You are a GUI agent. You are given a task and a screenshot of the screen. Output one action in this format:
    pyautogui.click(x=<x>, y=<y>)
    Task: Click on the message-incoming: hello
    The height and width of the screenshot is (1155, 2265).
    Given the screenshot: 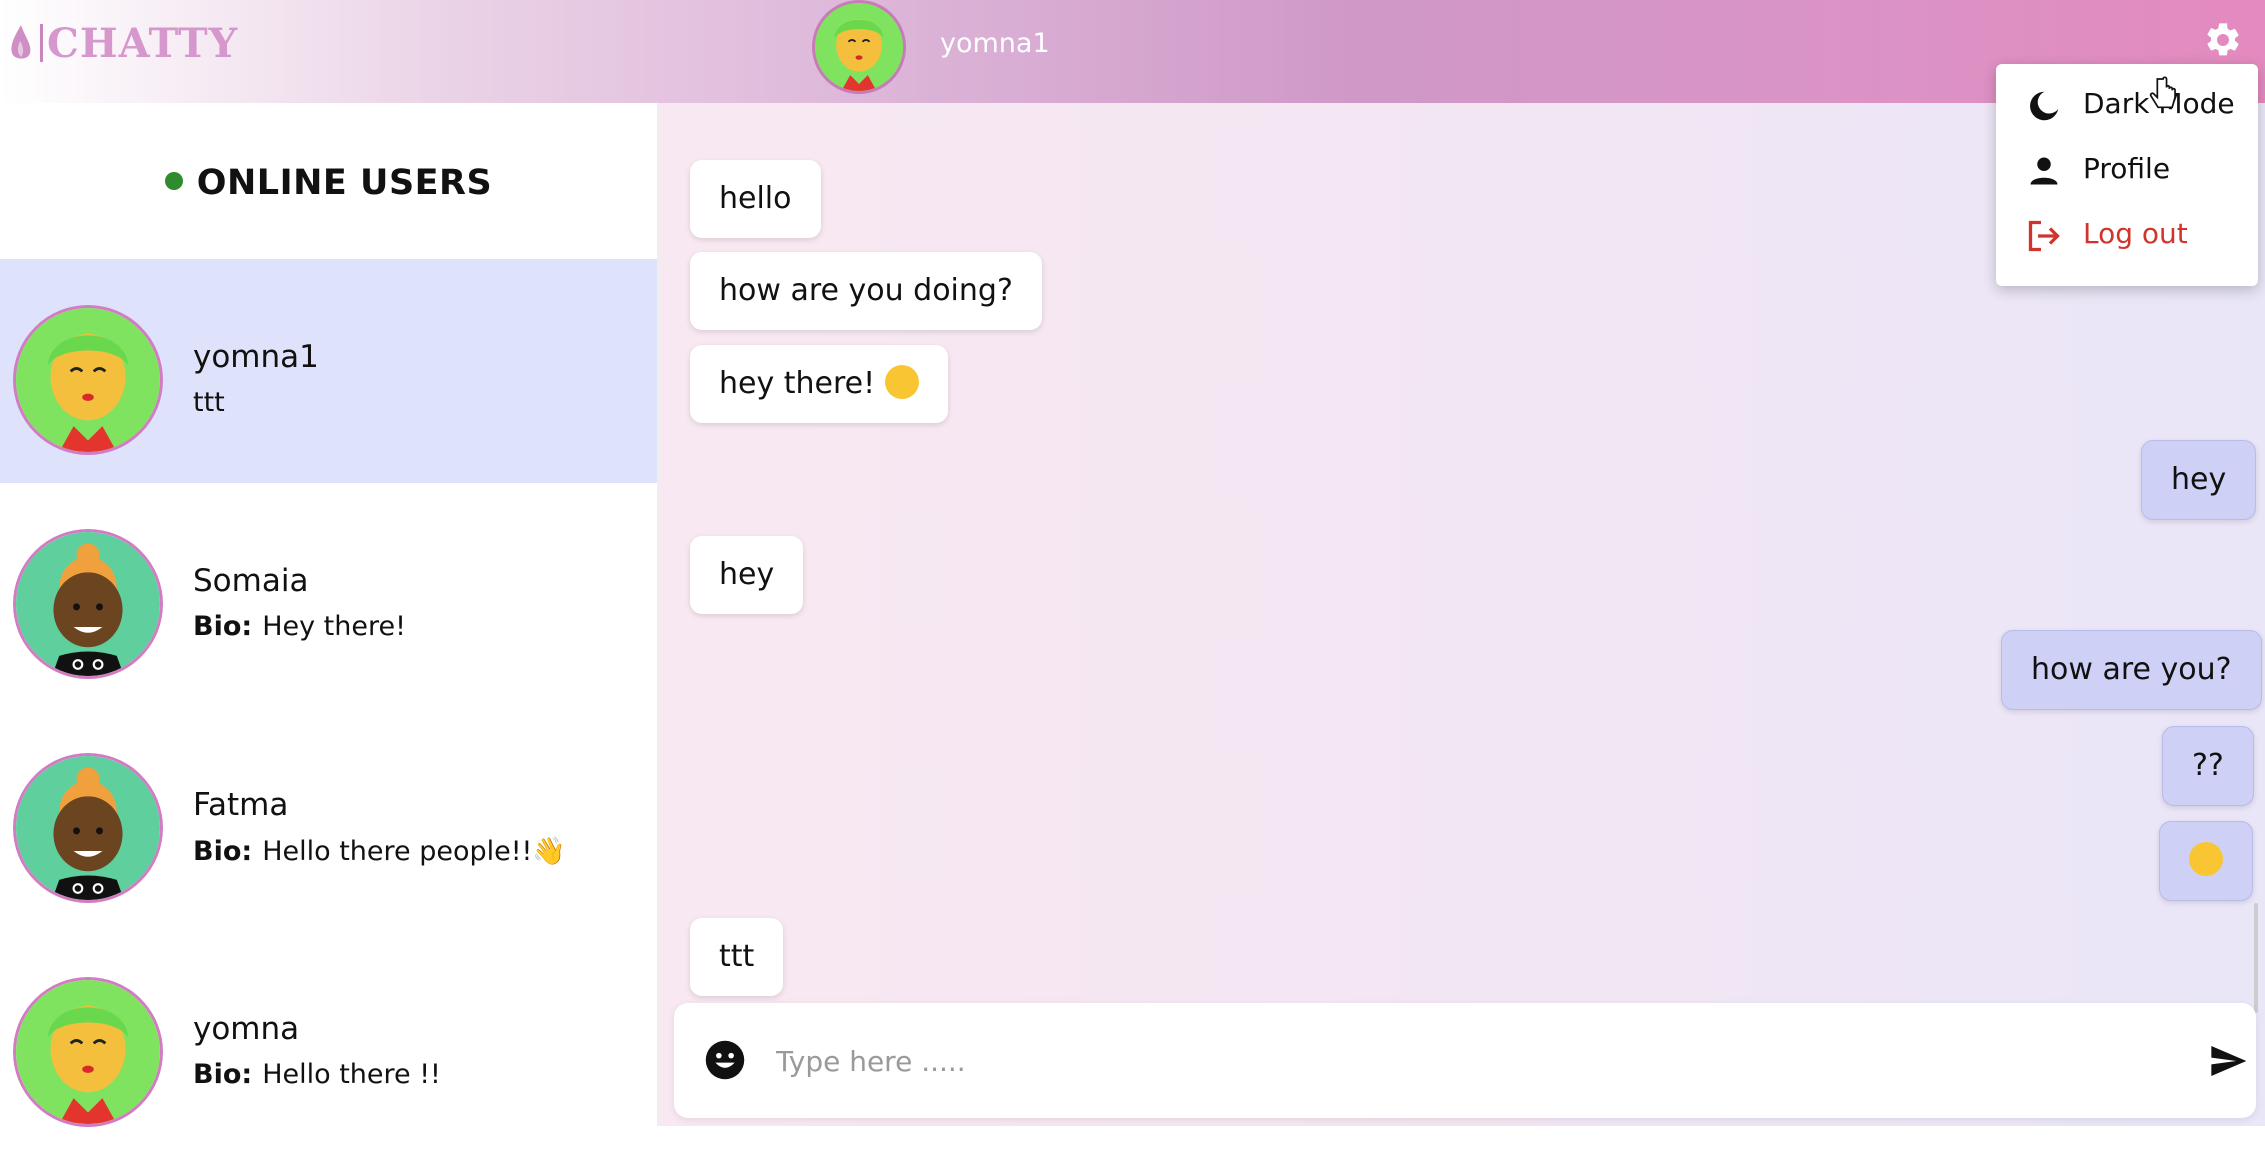 What is the action you would take?
    pyautogui.click(x=755, y=199)
    